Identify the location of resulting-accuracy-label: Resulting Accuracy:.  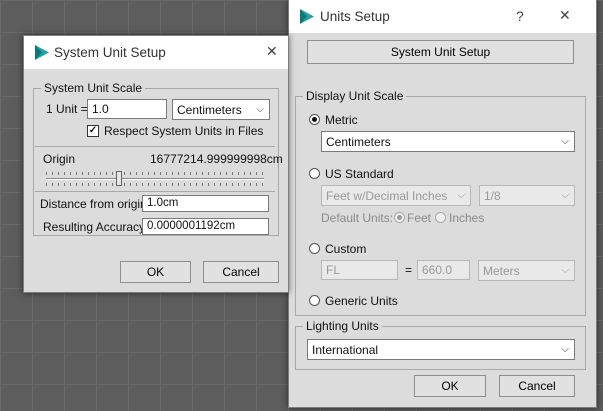
(96, 227).